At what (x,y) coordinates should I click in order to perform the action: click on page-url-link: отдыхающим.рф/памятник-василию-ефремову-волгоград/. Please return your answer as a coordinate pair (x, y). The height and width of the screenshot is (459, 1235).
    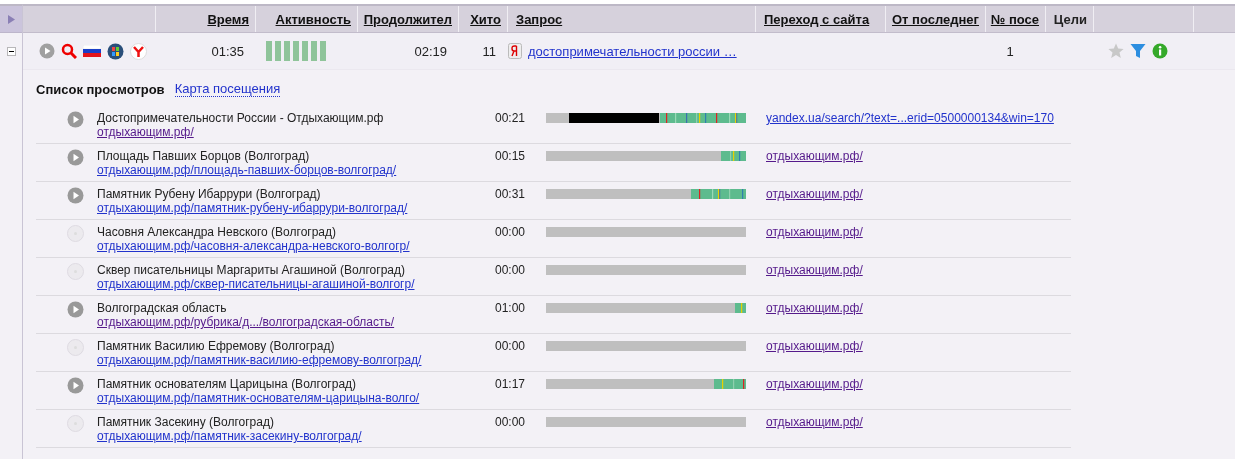
    Looking at the image, I should click on (296, 360).